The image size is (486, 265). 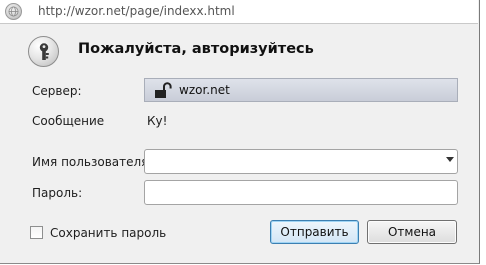 What do you see at coordinates (68, 121) in the screenshot?
I see `message-label: Сообщение` at bounding box center [68, 121].